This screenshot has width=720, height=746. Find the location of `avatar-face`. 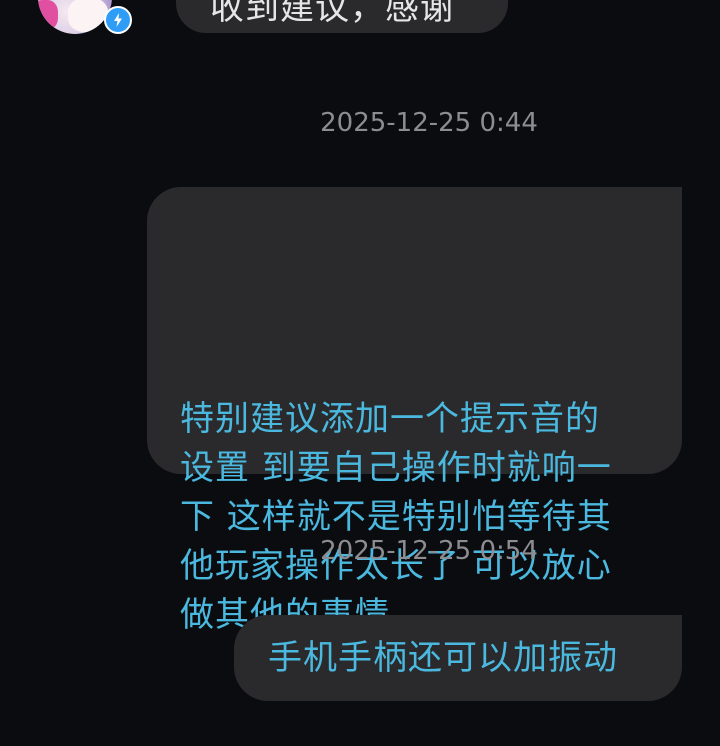

avatar-face is located at coordinates (88, 16).